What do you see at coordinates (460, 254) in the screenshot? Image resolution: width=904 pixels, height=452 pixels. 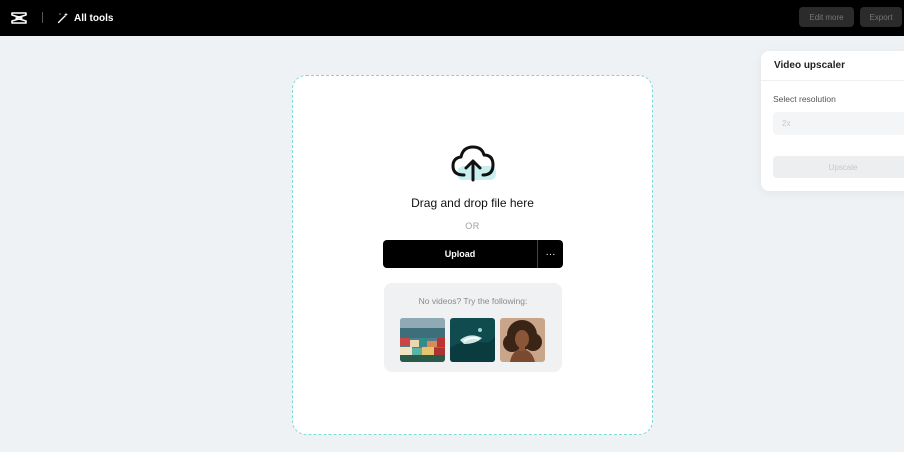 I see `upload-button: Upload` at bounding box center [460, 254].